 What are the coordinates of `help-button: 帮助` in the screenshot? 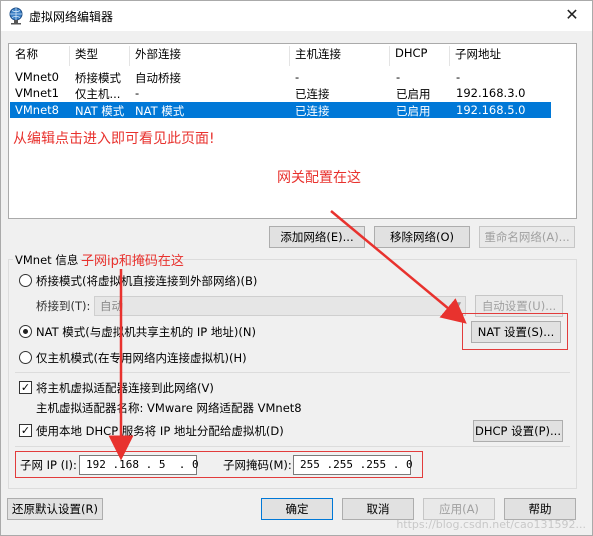 It's located at (540, 509).